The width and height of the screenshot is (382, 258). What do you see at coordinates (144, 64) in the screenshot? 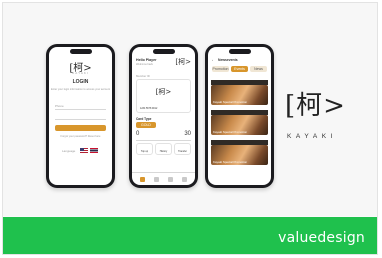
I see `greeting-sub: Welcome back` at bounding box center [144, 64].